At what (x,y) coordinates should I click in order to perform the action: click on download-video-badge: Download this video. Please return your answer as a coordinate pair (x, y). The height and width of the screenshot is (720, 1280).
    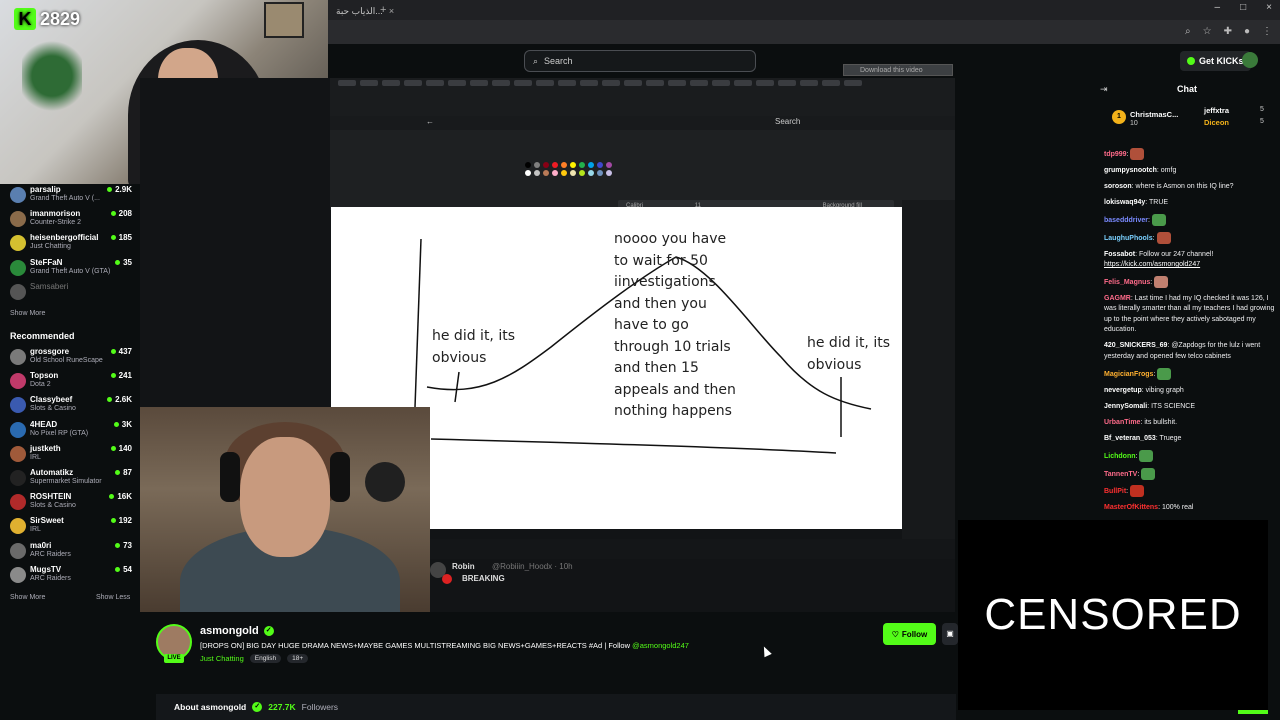
    Looking at the image, I should click on (898, 70).